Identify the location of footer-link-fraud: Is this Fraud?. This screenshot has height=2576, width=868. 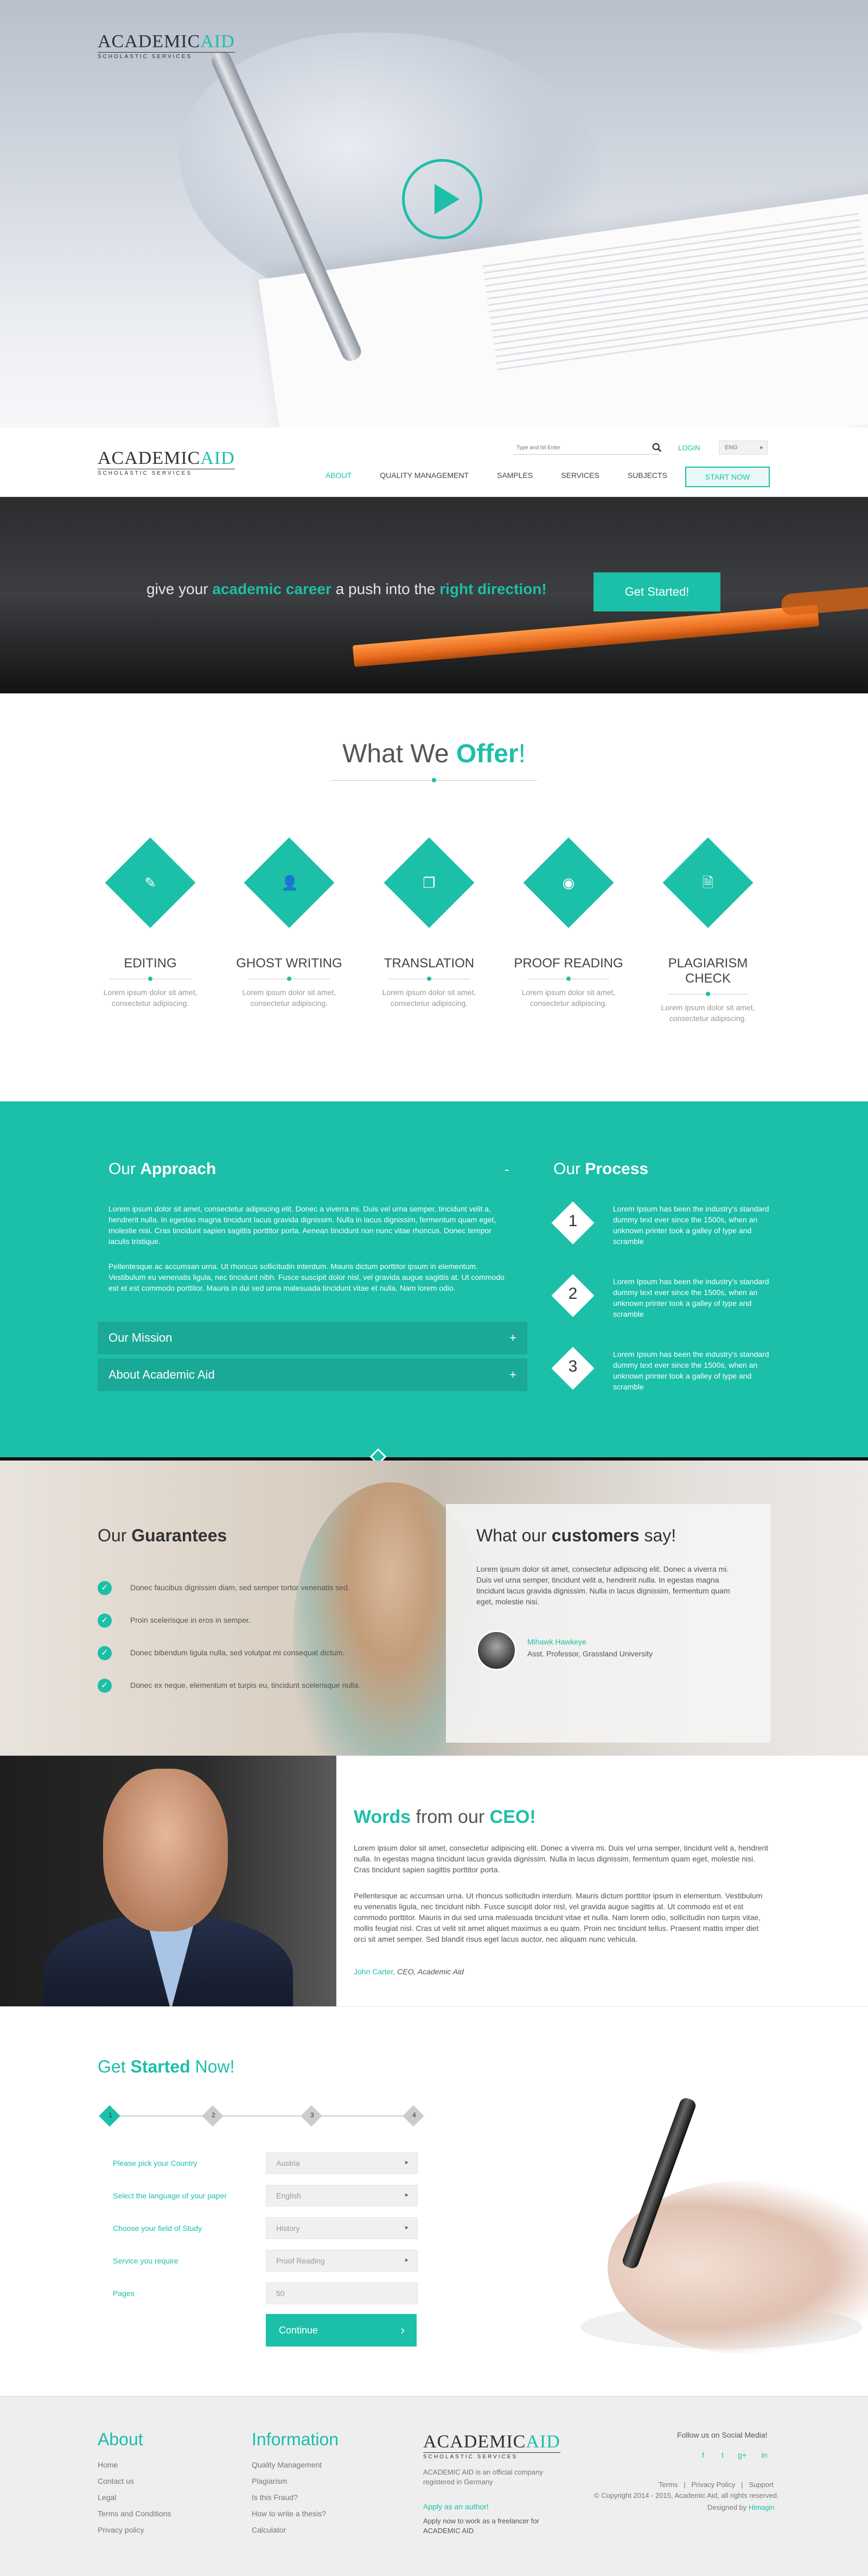
(289, 2497).